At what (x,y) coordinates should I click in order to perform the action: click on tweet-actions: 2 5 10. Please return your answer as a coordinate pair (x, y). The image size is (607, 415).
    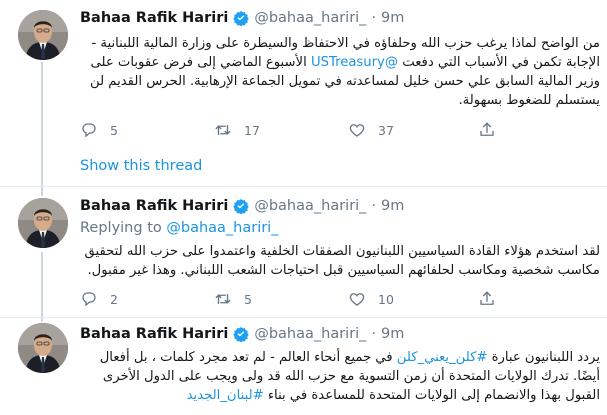
    Looking at the image, I should click on (290, 300).